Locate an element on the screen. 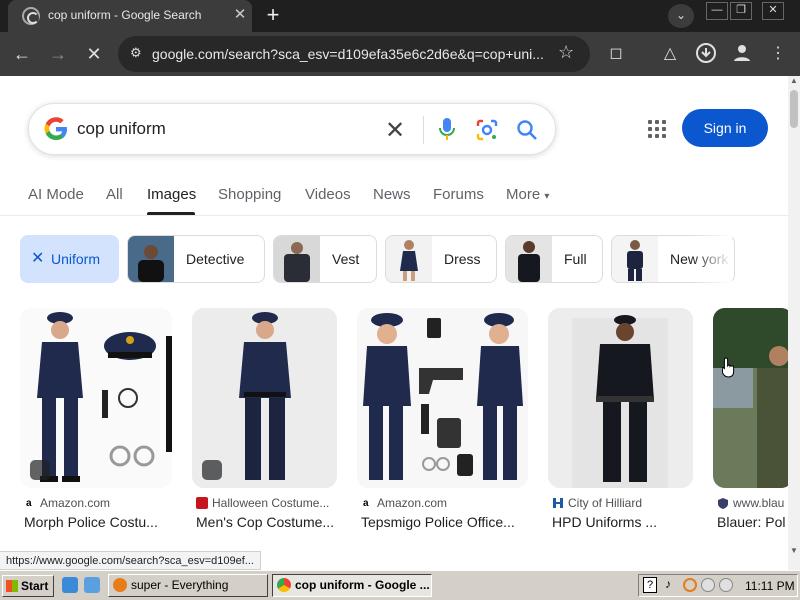 Image resolution: width=800 pixels, height=600 pixels. loading-favicon-icon is located at coordinates (31, 16).